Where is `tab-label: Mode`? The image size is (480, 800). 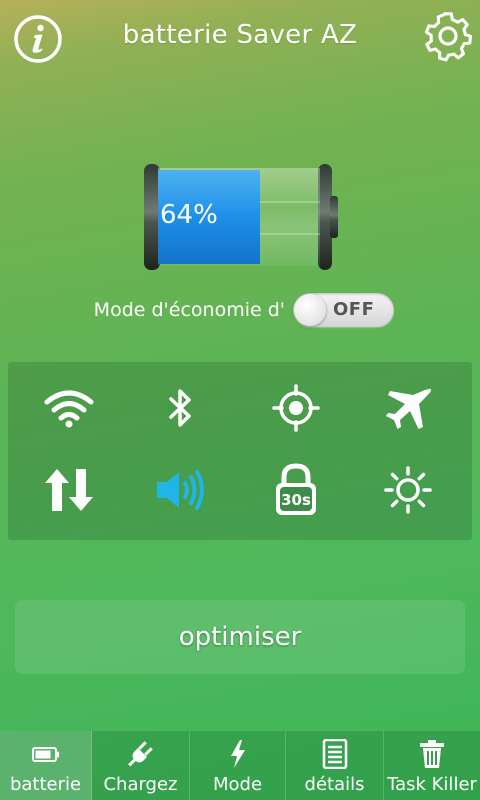
tab-label: Mode is located at coordinates (237, 784).